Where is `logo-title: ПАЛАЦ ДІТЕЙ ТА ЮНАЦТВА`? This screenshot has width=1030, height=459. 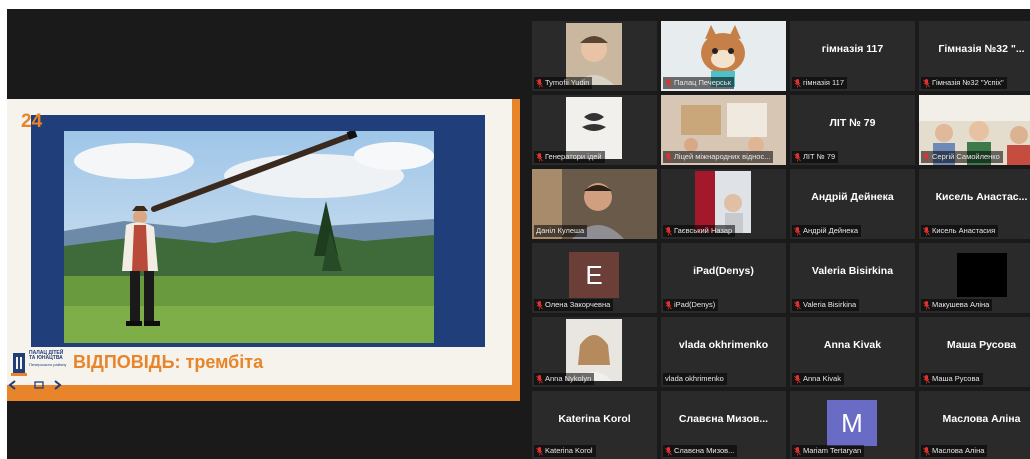 logo-title: ПАЛАЦ ДІТЕЙ ТА ЮНАЦТВА is located at coordinates (46, 355).